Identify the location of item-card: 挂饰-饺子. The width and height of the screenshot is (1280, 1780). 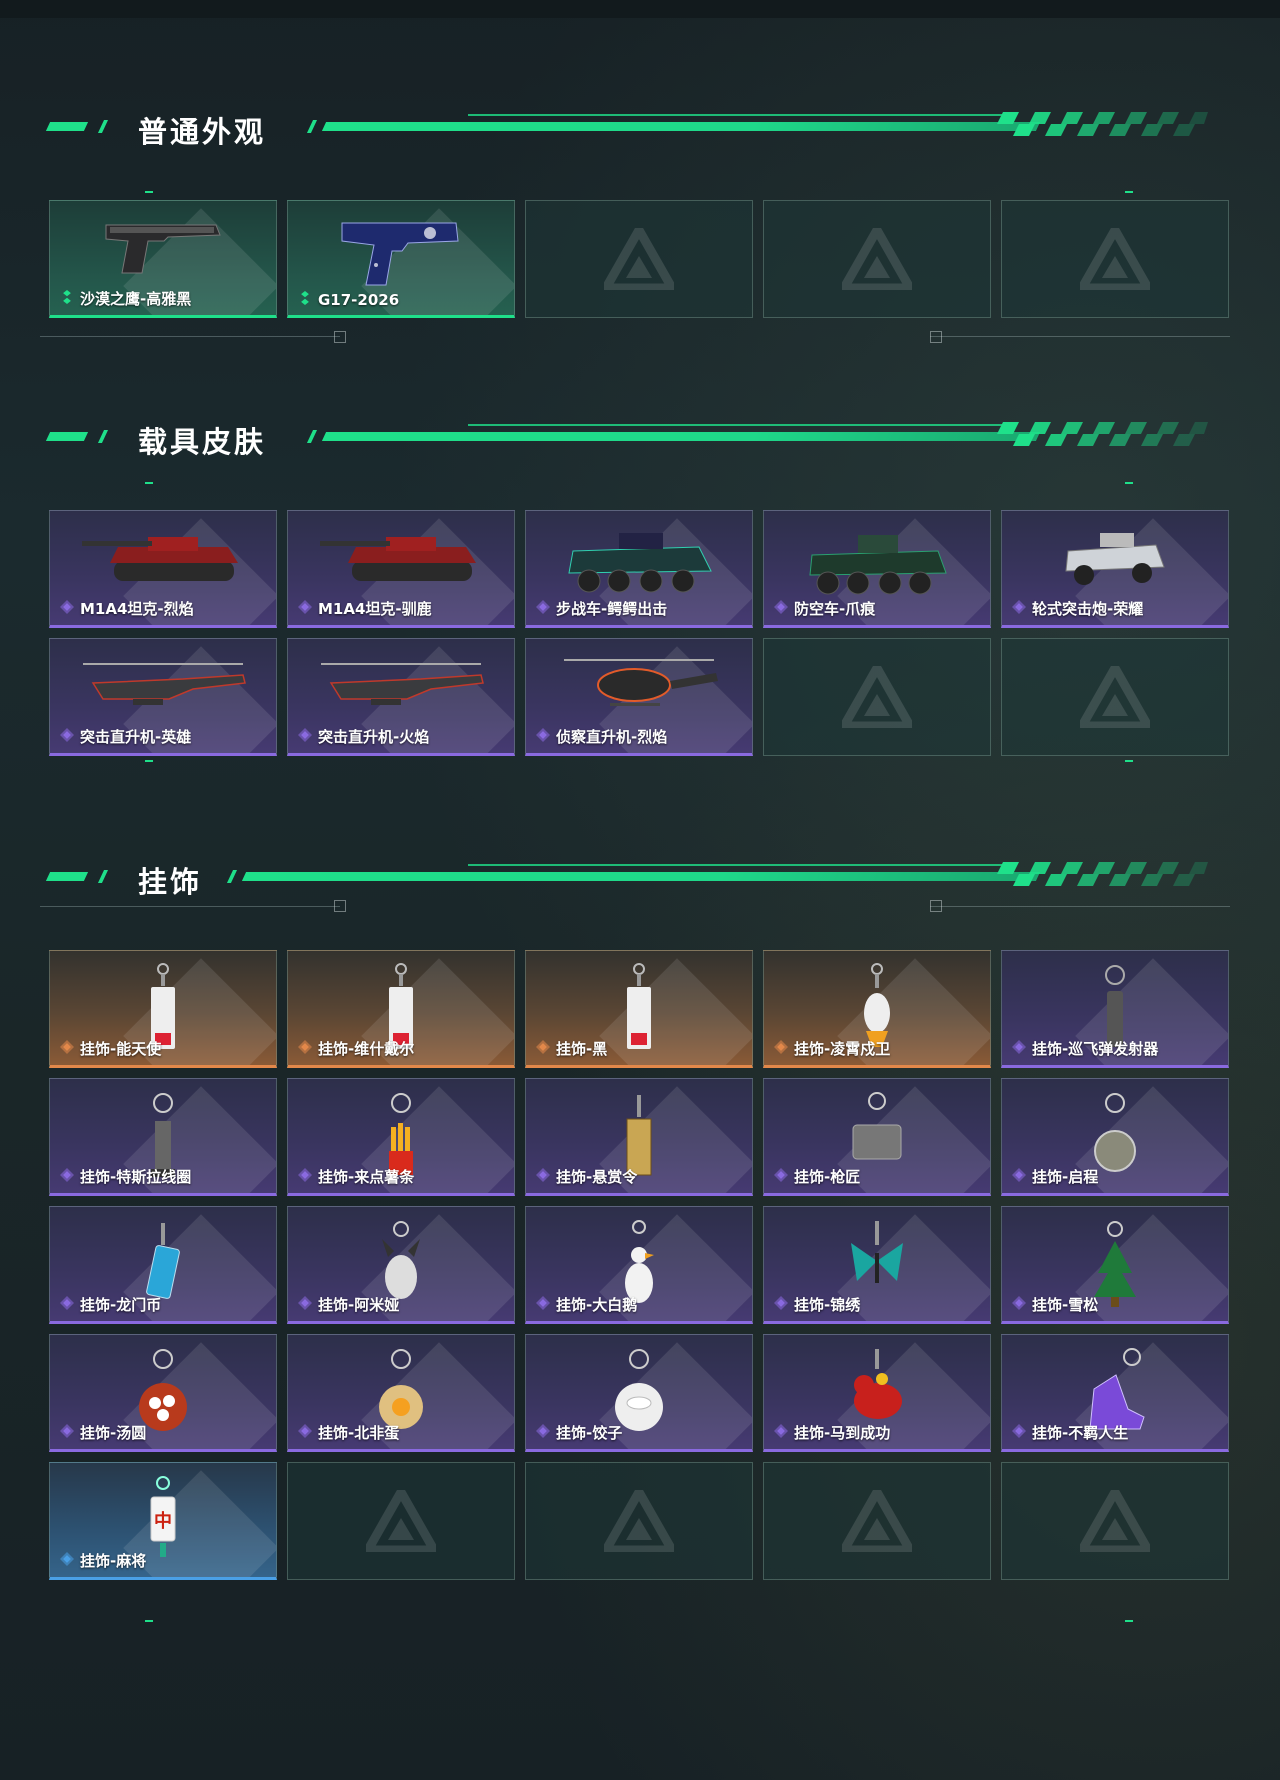
(639, 1393).